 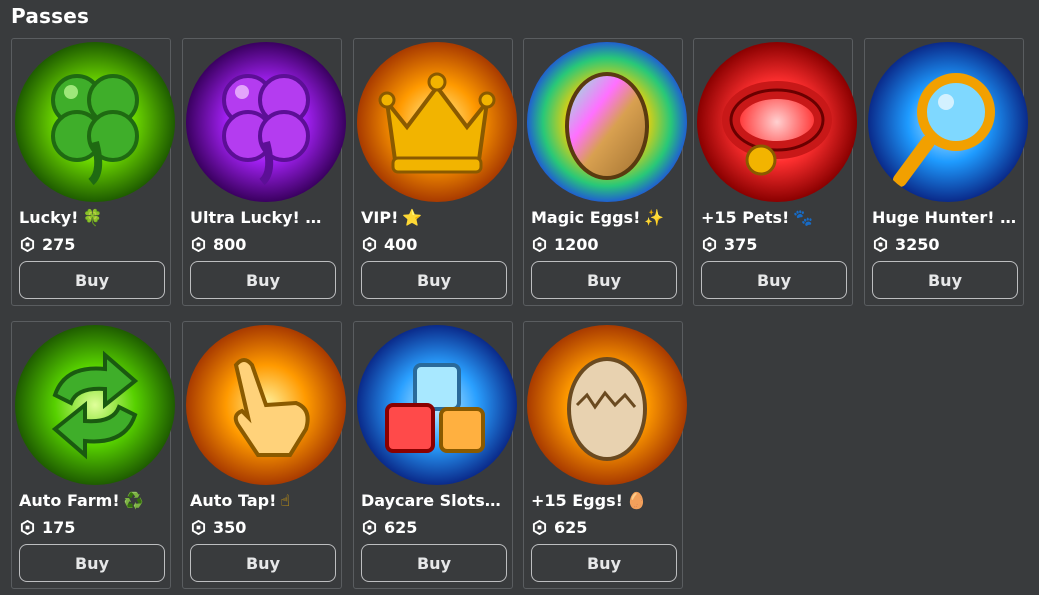 What do you see at coordinates (437, 405) in the screenshot?
I see `toy-blocks-icon` at bounding box center [437, 405].